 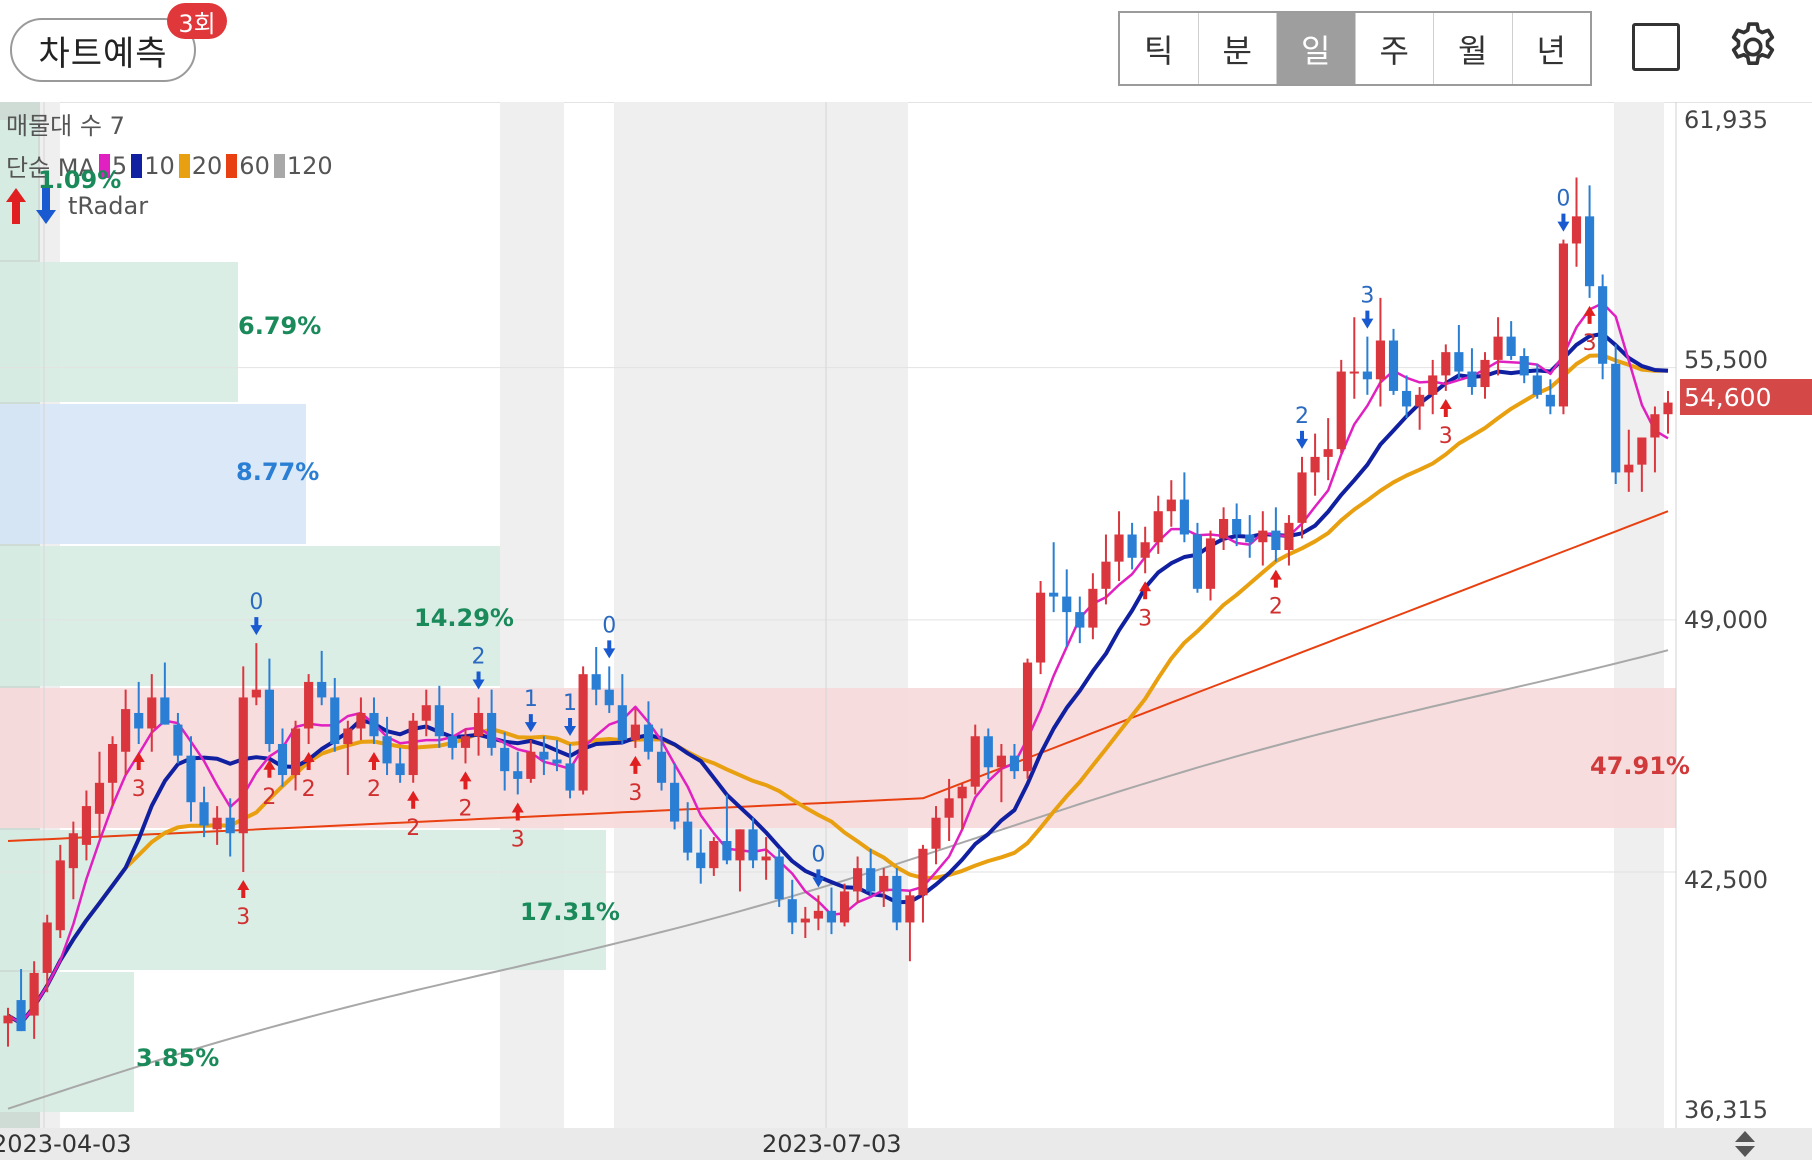 I want to click on vp-label-3: 8.77%, so click(x=278, y=472).